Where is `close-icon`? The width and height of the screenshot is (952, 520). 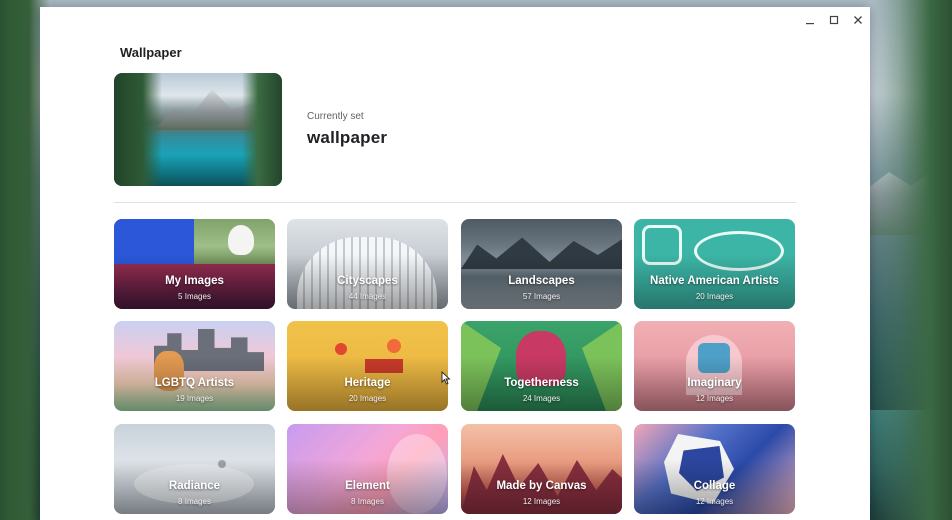
close-icon is located at coordinates (858, 20).